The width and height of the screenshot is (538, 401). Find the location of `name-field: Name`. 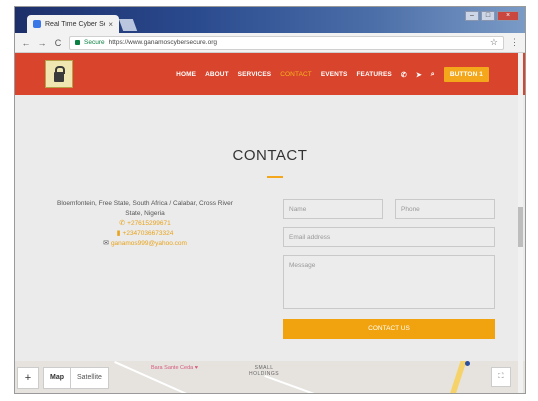

name-field: Name is located at coordinates (333, 209).